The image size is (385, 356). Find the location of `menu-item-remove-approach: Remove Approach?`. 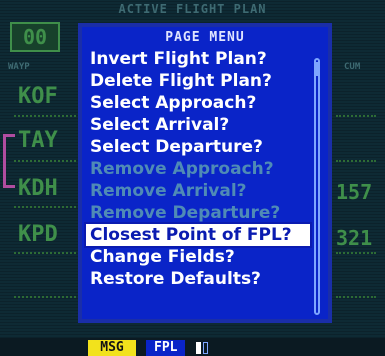

menu-item-remove-approach: Remove Approach? is located at coordinates (182, 169).